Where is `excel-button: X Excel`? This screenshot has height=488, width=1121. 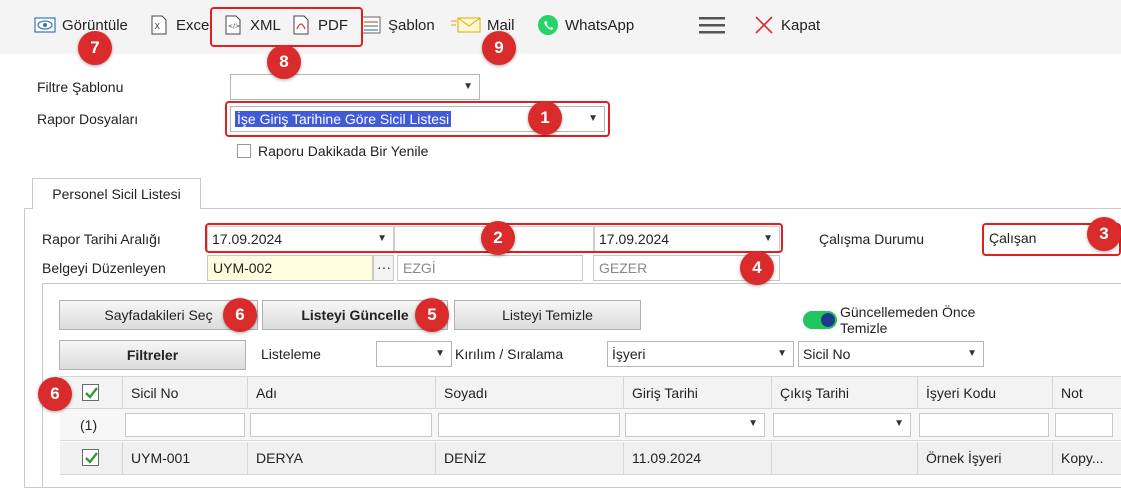
excel-button: X Excel is located at coordinates (180, 25).